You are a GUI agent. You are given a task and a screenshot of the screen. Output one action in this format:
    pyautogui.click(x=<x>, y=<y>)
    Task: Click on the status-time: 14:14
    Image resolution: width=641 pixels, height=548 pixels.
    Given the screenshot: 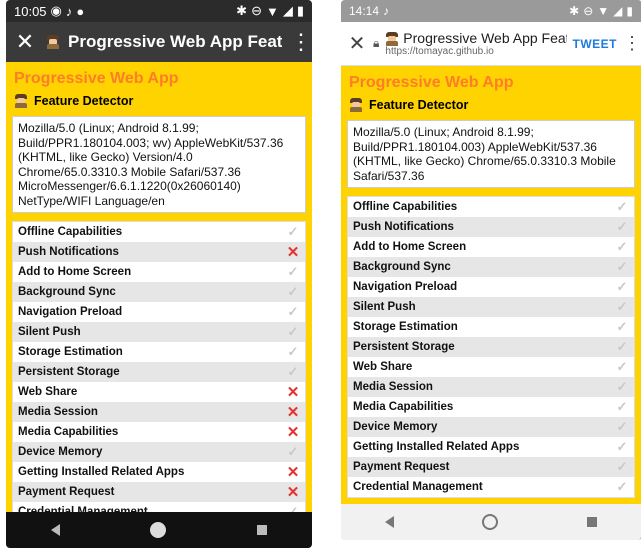 What is the action you would take?
    pyautogui.click(x=364, y=11)
    